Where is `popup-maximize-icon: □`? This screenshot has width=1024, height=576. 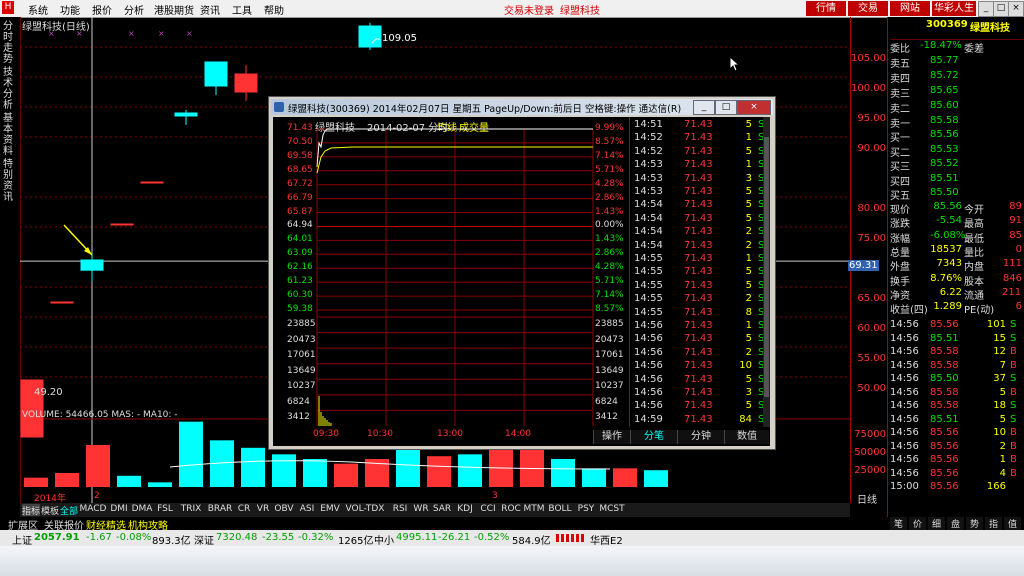 popup-maximize-icon: □ is located at coordinates (726, 107).